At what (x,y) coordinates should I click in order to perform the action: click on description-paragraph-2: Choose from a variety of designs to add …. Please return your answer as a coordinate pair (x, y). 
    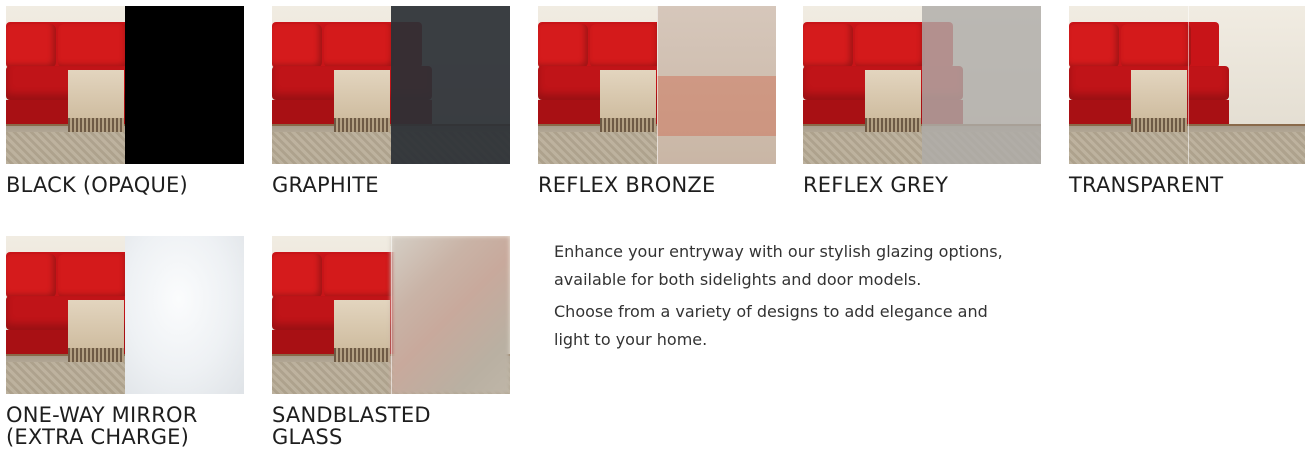
    Looking at the image, I should click on (834, 326).